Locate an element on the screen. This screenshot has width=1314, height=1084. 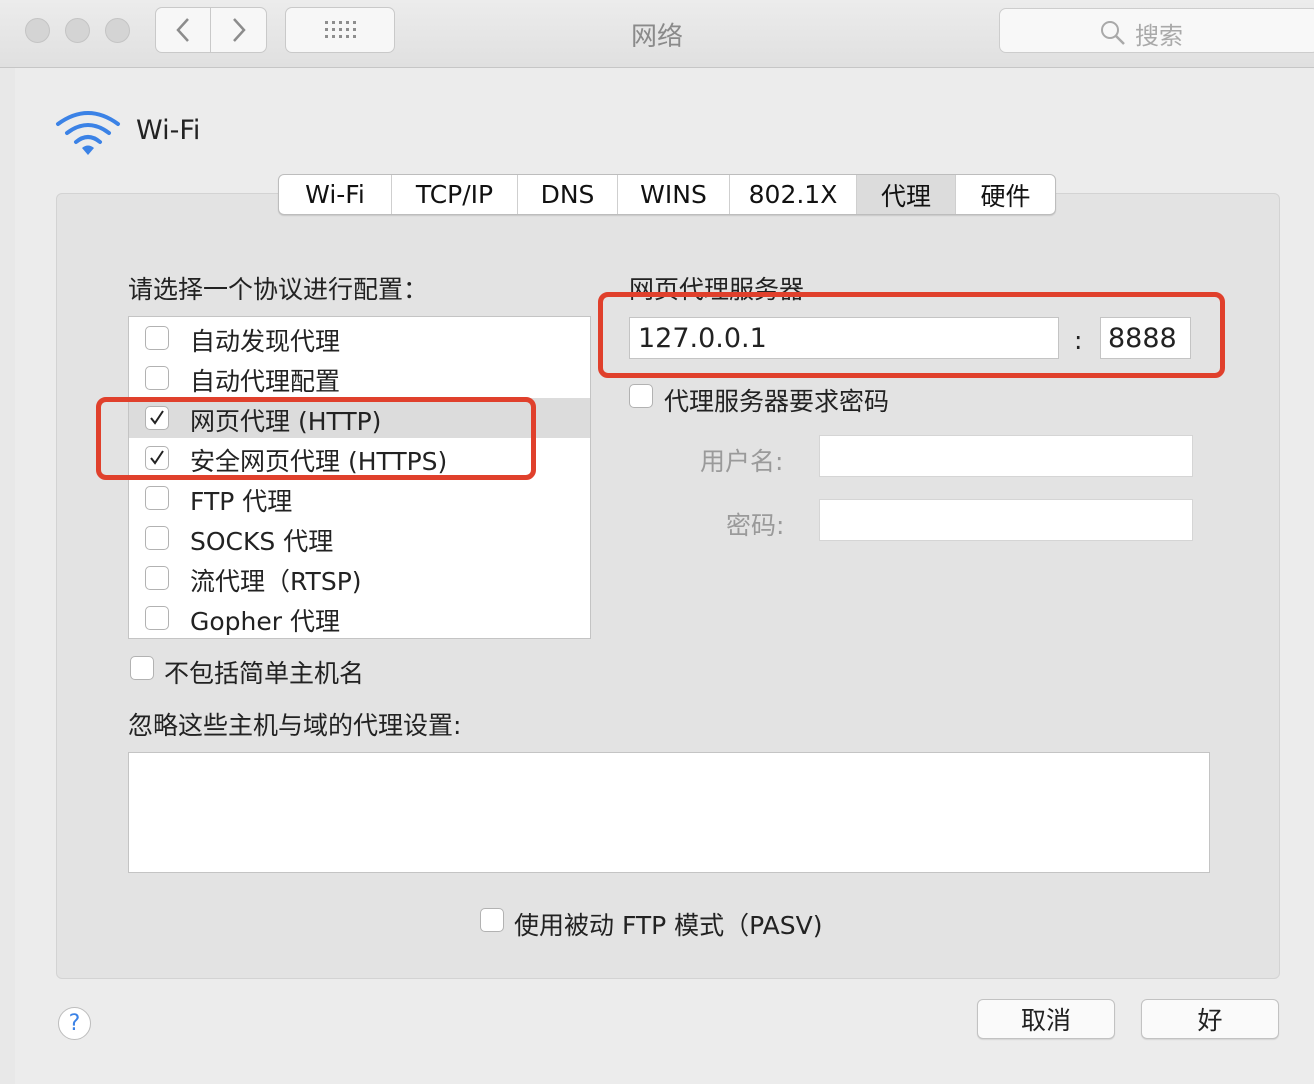
protocol-label: 自动发现代理 is located at coordinates (265, 341).